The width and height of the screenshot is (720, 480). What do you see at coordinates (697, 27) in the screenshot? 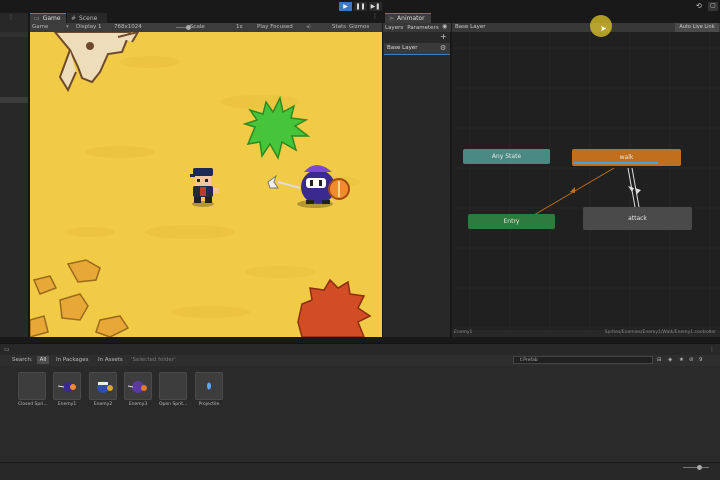
I see `auto-live-link-button: Auto Live Link` at bounding box center [697, 27].